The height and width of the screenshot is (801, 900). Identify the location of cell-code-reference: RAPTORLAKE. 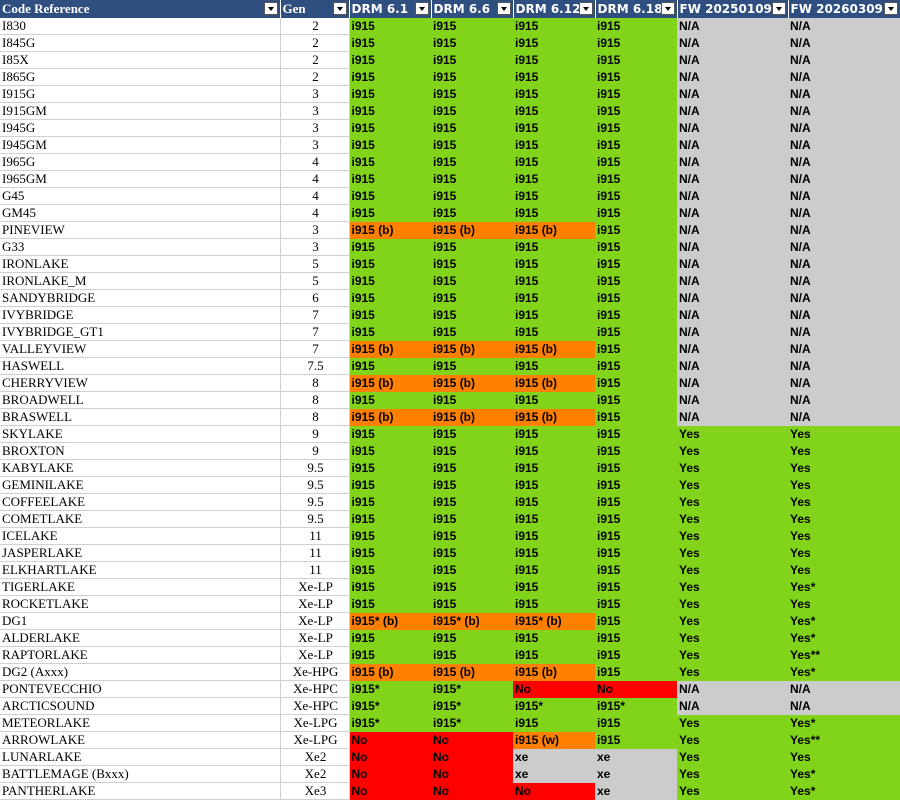
(140, 655).